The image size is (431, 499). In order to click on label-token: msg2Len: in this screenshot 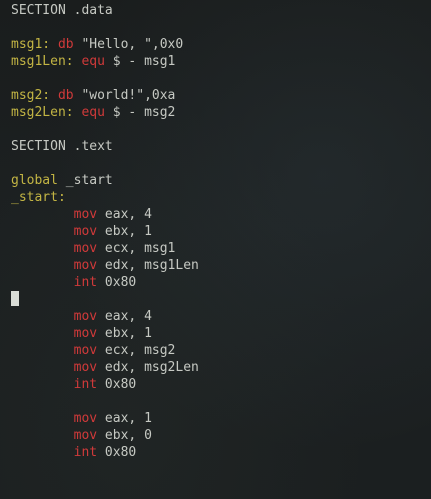, I will do `click(42, 112)`.